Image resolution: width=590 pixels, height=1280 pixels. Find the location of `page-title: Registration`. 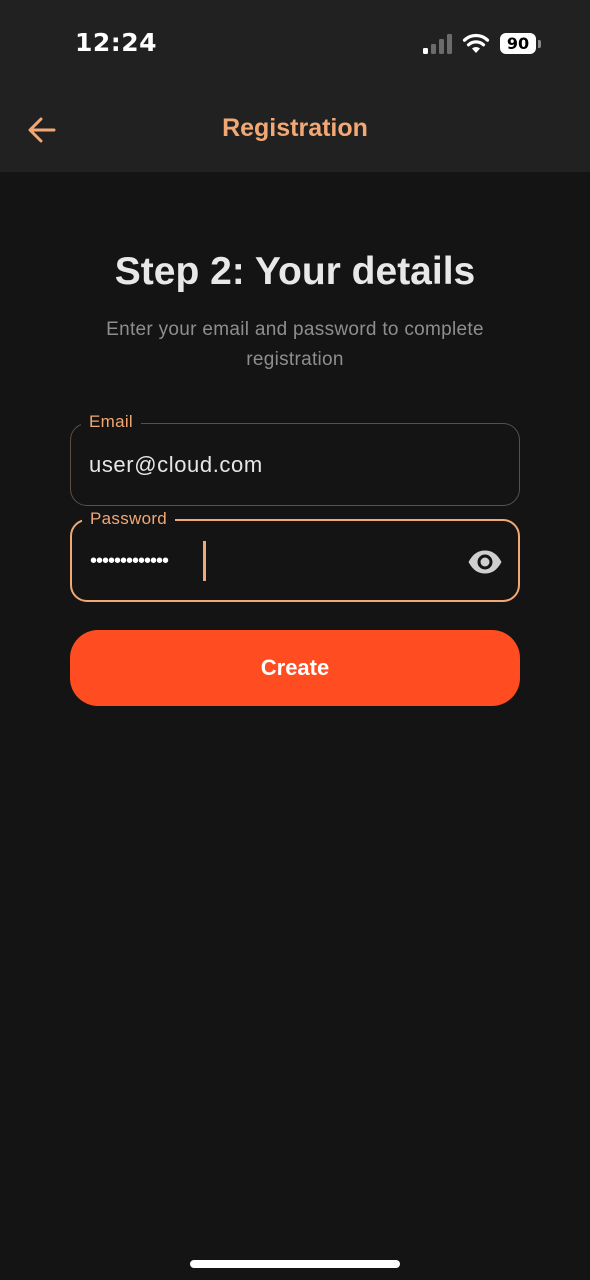

page-title: Registration is located at coordinates (295, 128).